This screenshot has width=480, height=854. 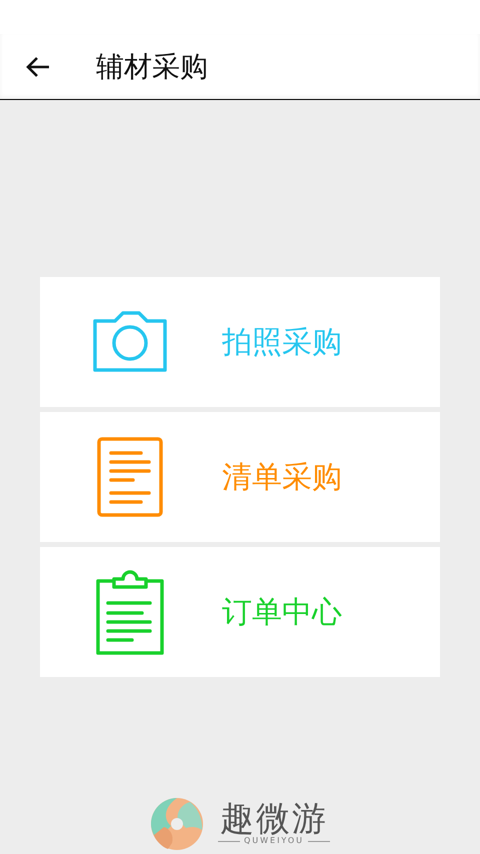 What do you see at coordinates (240, 477) in the screenshot?
I see `menu-item: 清单采购` at bounding box center [240, 477].